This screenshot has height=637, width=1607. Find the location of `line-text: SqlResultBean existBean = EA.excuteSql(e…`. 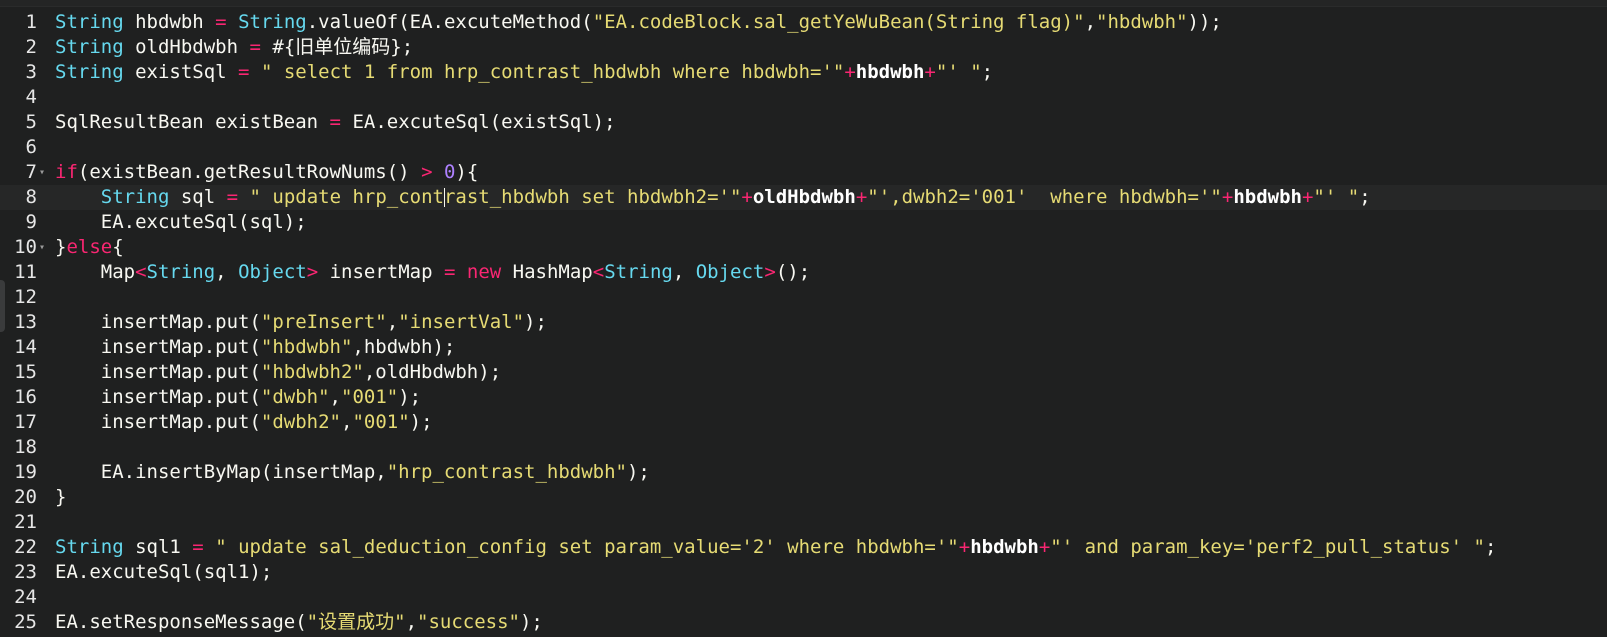

line-text: SqlResultBean existBean = EA.excuteSql(e… is located at coordinates (335, 122).